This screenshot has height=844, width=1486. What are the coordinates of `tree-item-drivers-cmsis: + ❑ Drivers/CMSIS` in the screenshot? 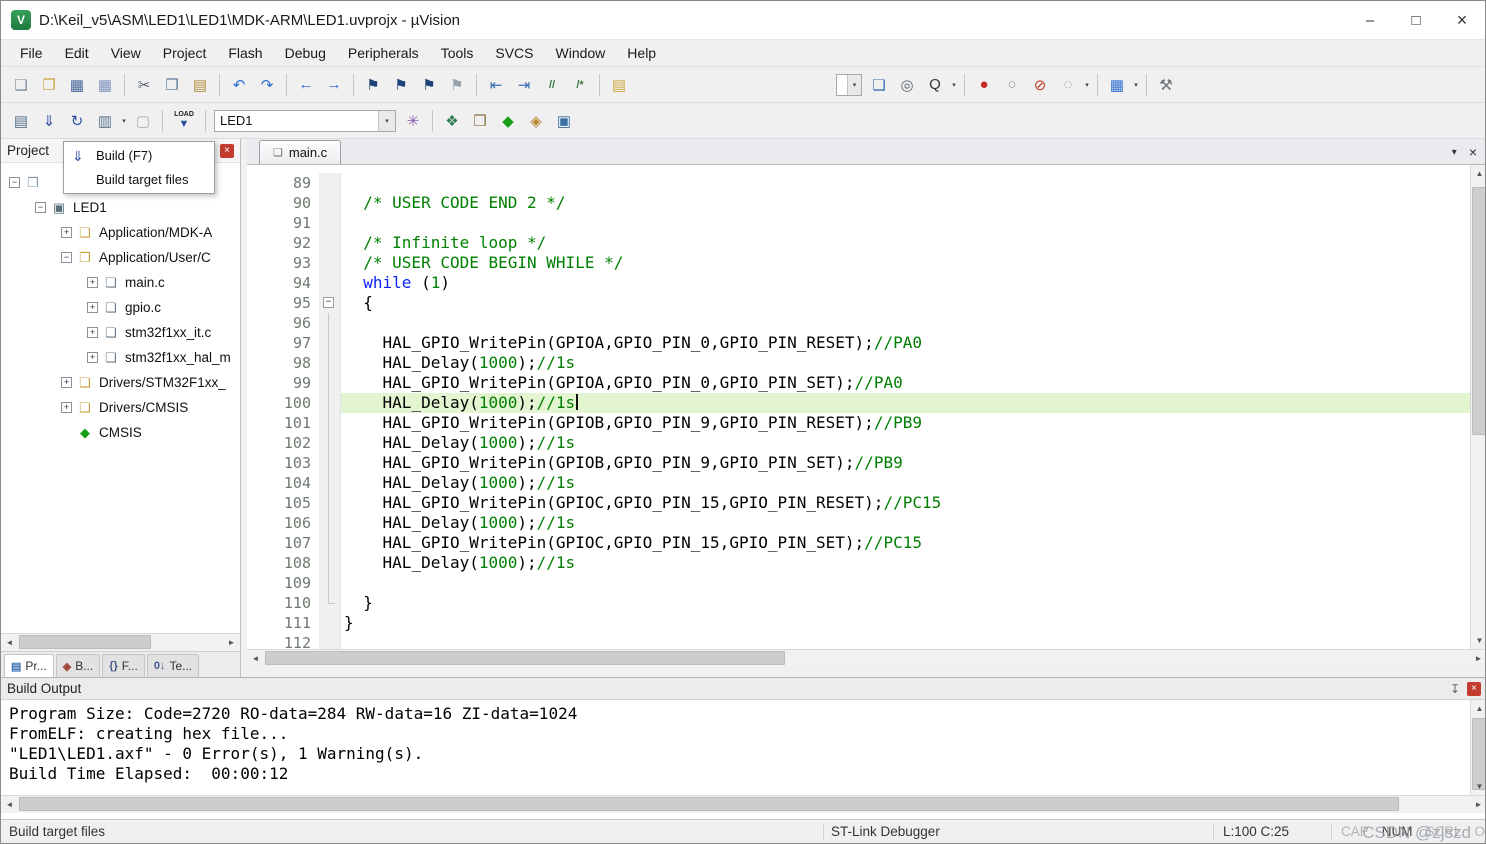 It's located at (120, 407).